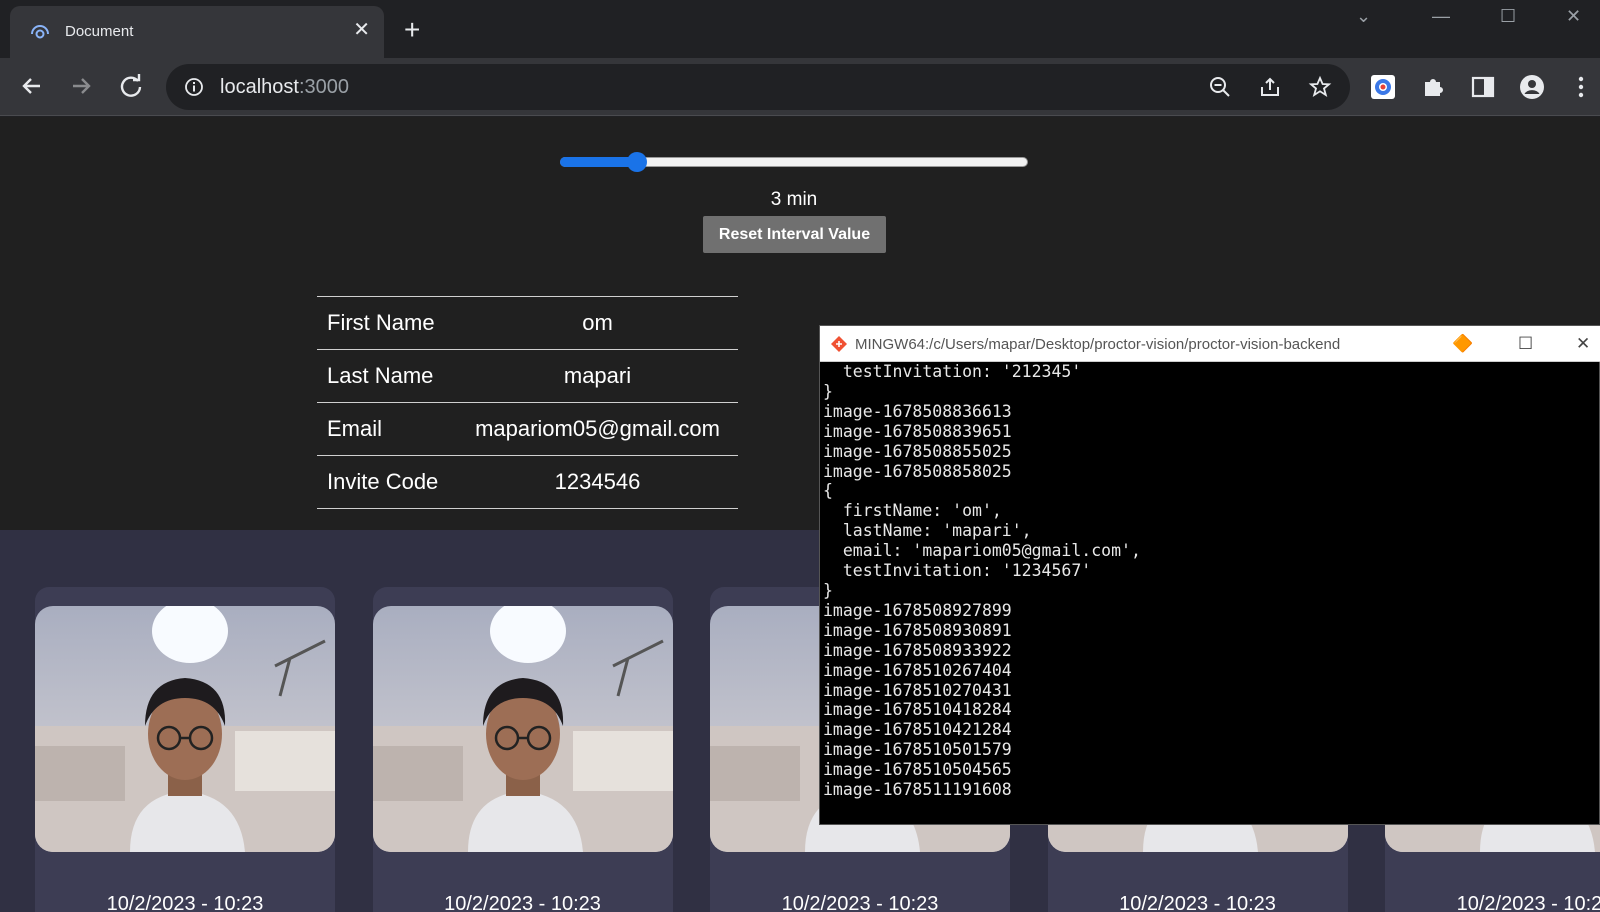  Describe the element at coordinates (957, 571) in the screenshot. I see `terminal-line: testInvitation: '1234567'` at that location.